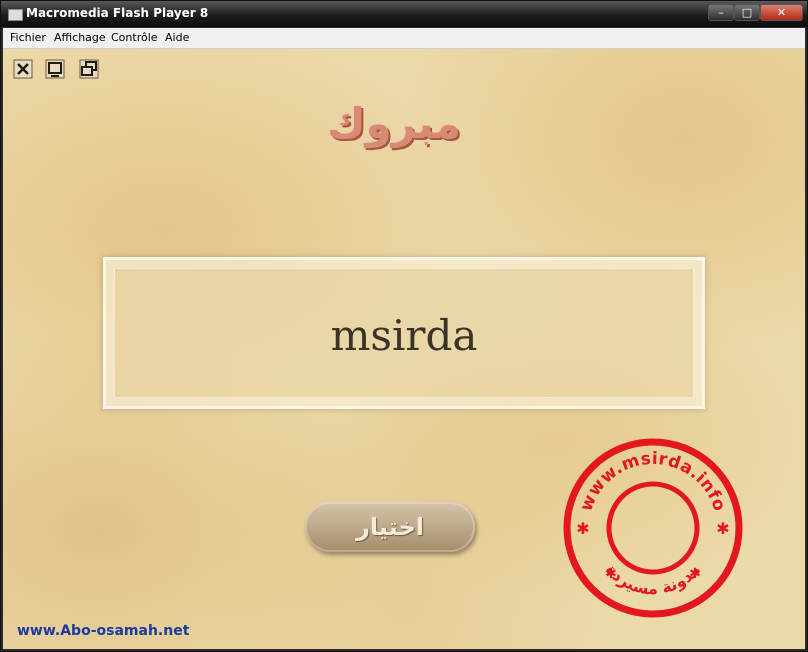  I want to click on menu-affichage: Affichage, so click(80, 37).